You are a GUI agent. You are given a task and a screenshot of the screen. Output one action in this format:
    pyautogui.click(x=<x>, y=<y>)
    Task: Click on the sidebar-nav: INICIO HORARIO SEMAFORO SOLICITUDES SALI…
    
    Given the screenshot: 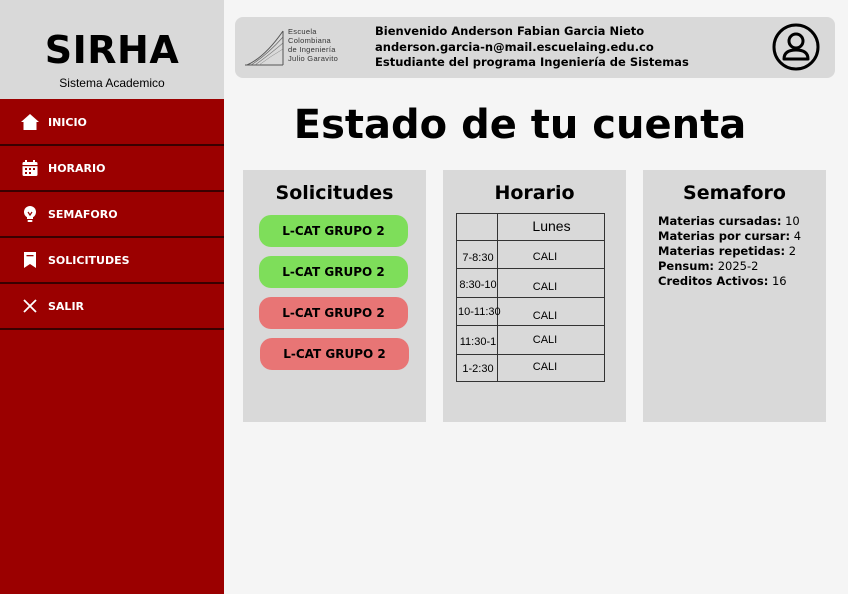 What is the action you would take?
    pyautogui.click(x=112, y=215)
    